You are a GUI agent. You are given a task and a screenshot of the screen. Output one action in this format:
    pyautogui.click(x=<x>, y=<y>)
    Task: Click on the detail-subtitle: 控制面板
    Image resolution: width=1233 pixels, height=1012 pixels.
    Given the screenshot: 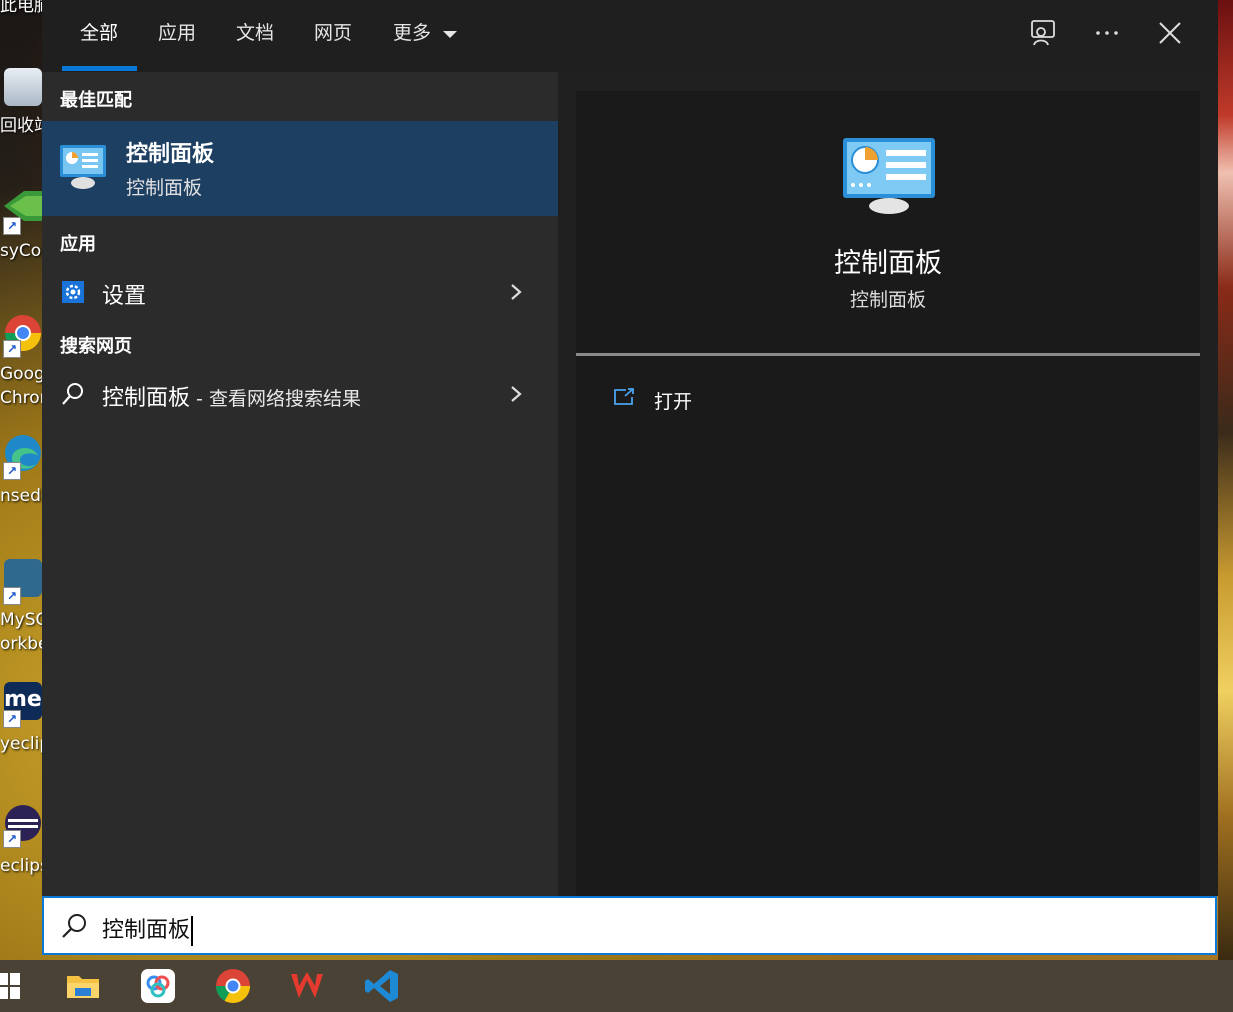 What is the action you would take?
    pyautogui.click(x=887, y=300)
    